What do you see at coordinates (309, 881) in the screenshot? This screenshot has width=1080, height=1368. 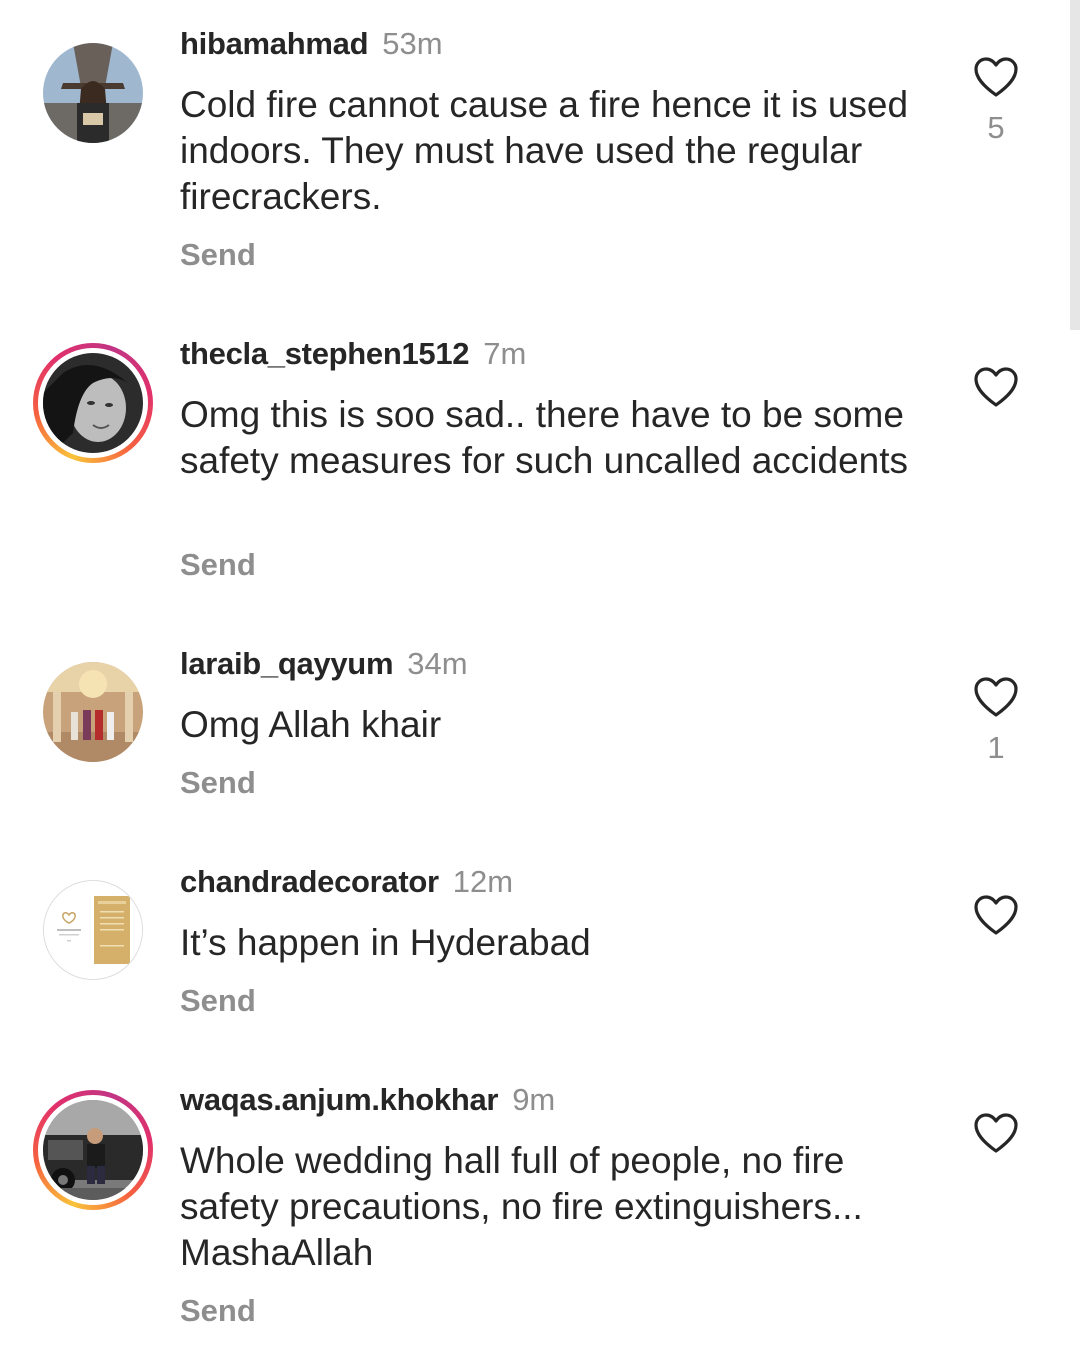 I see `comment-username: chandradecorator` at bounding box center [309, 881].